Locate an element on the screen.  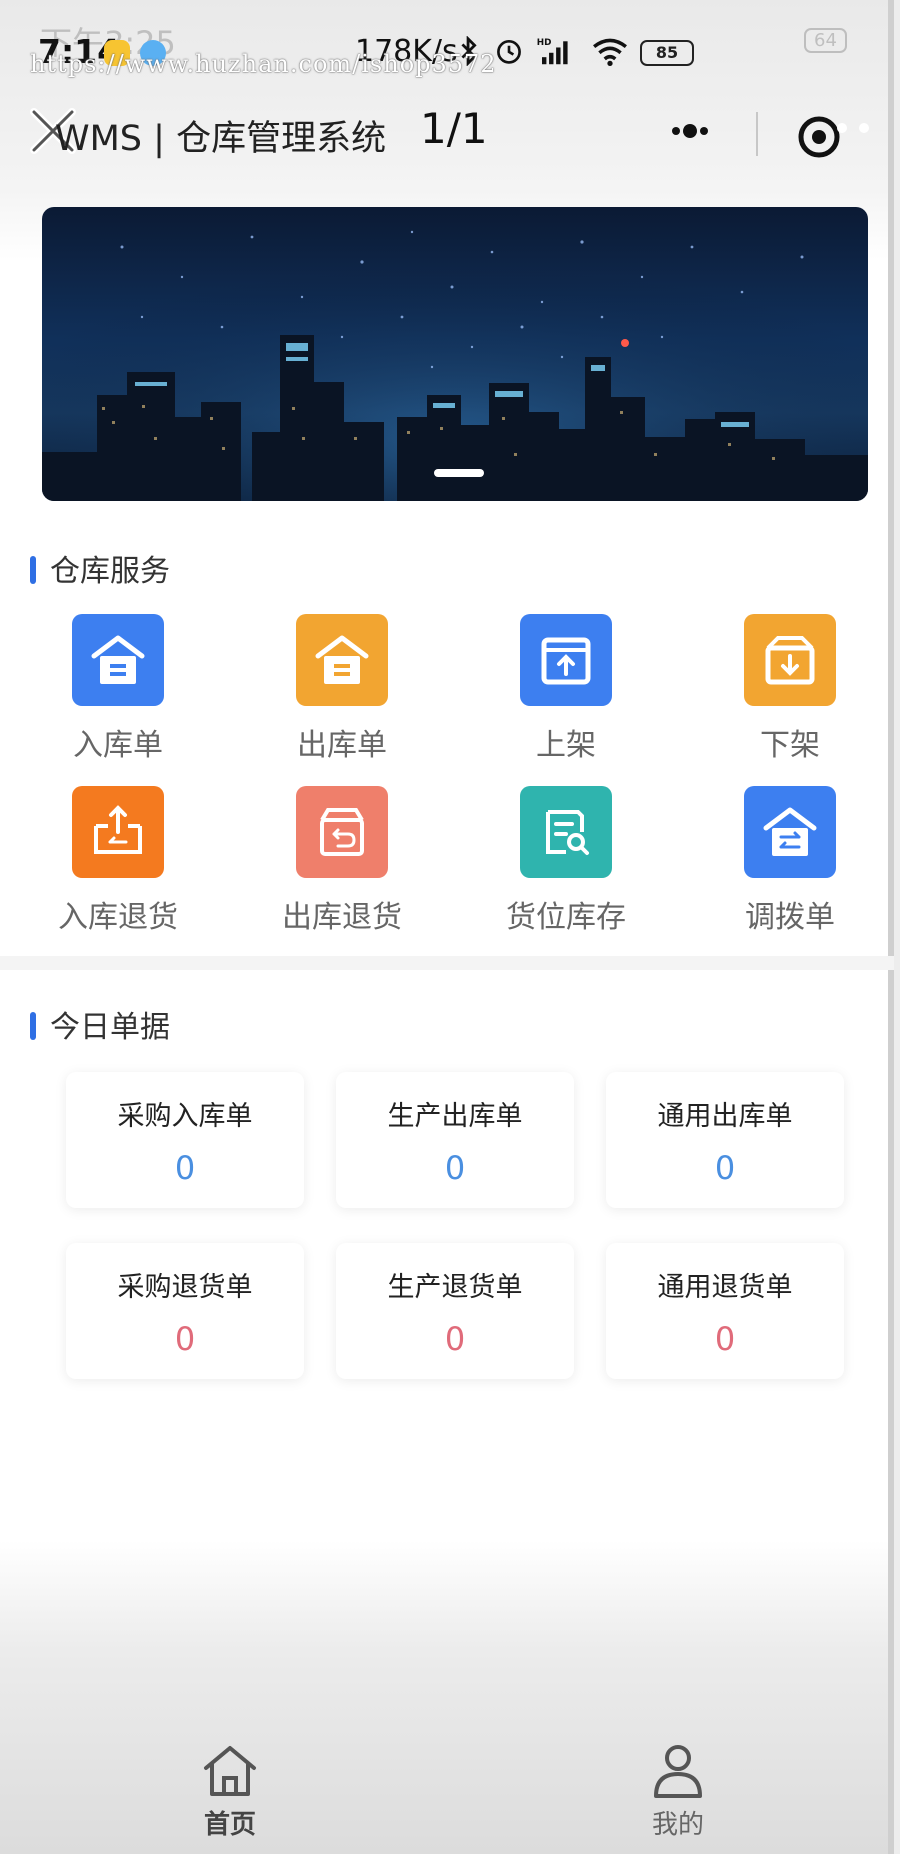
city-skyline-image is located at coordinates (455, 354).